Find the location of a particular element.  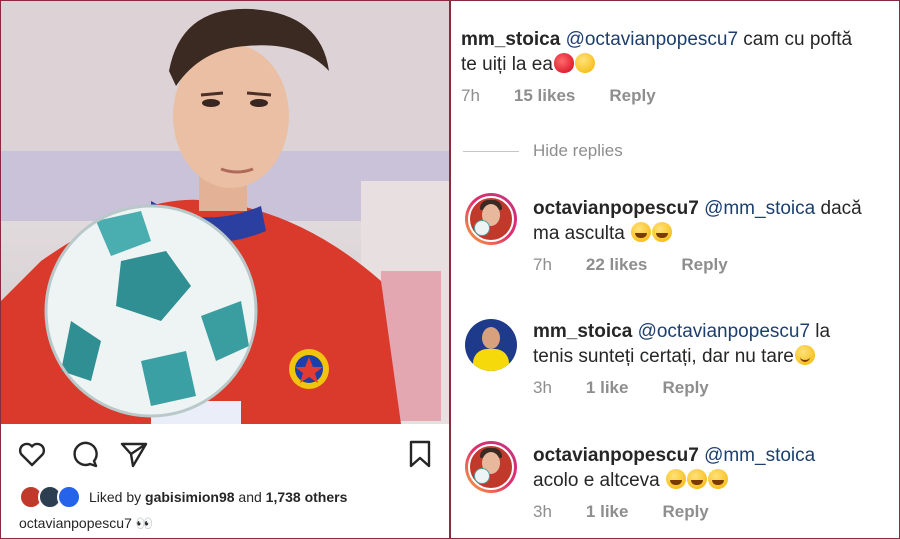

comment-icon is located at coordinates (84, 454).